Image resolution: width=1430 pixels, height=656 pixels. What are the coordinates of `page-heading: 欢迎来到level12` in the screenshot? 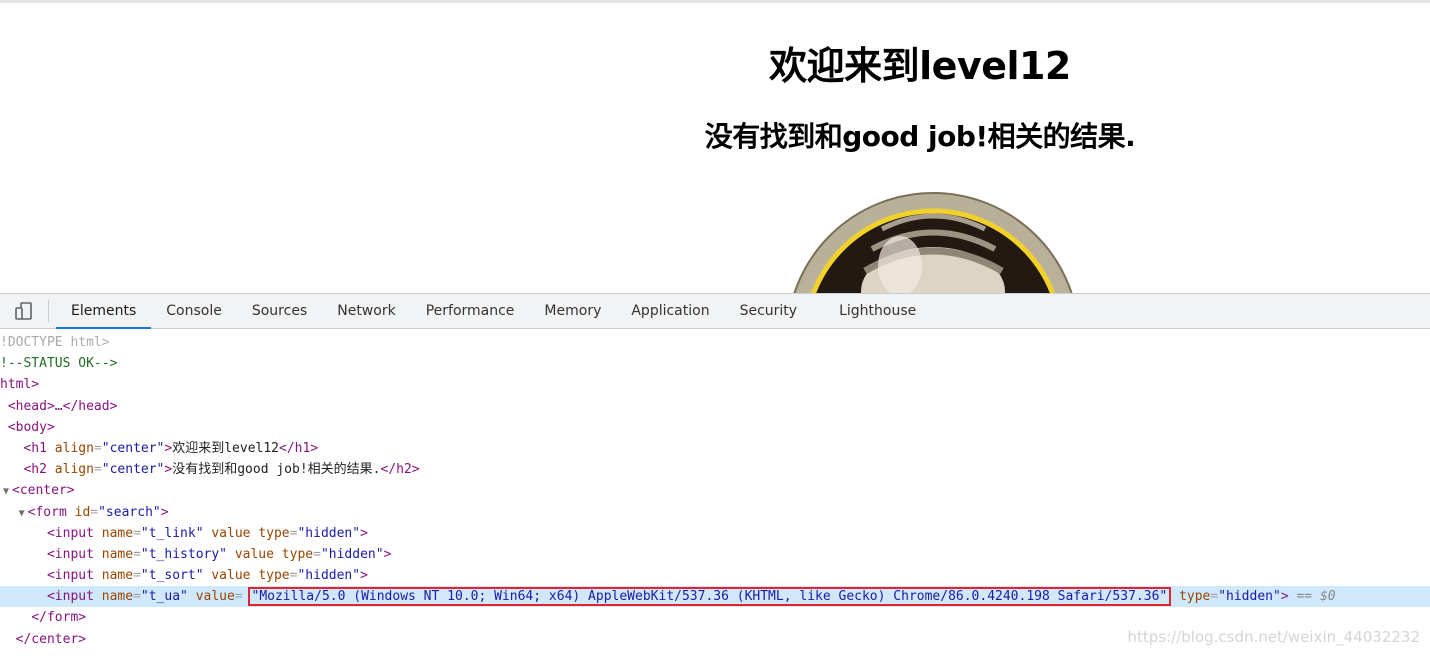 It's located at (920, 66).